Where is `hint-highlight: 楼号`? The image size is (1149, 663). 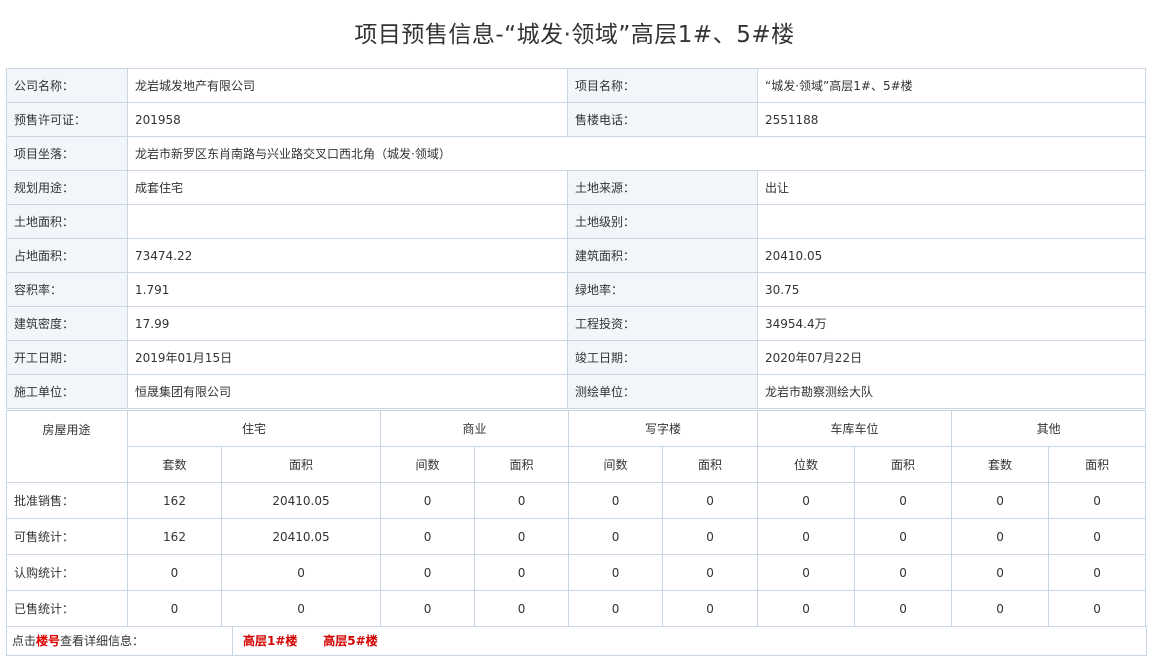 hint-highlight: 楼号 is located at coordinates (48, 641).